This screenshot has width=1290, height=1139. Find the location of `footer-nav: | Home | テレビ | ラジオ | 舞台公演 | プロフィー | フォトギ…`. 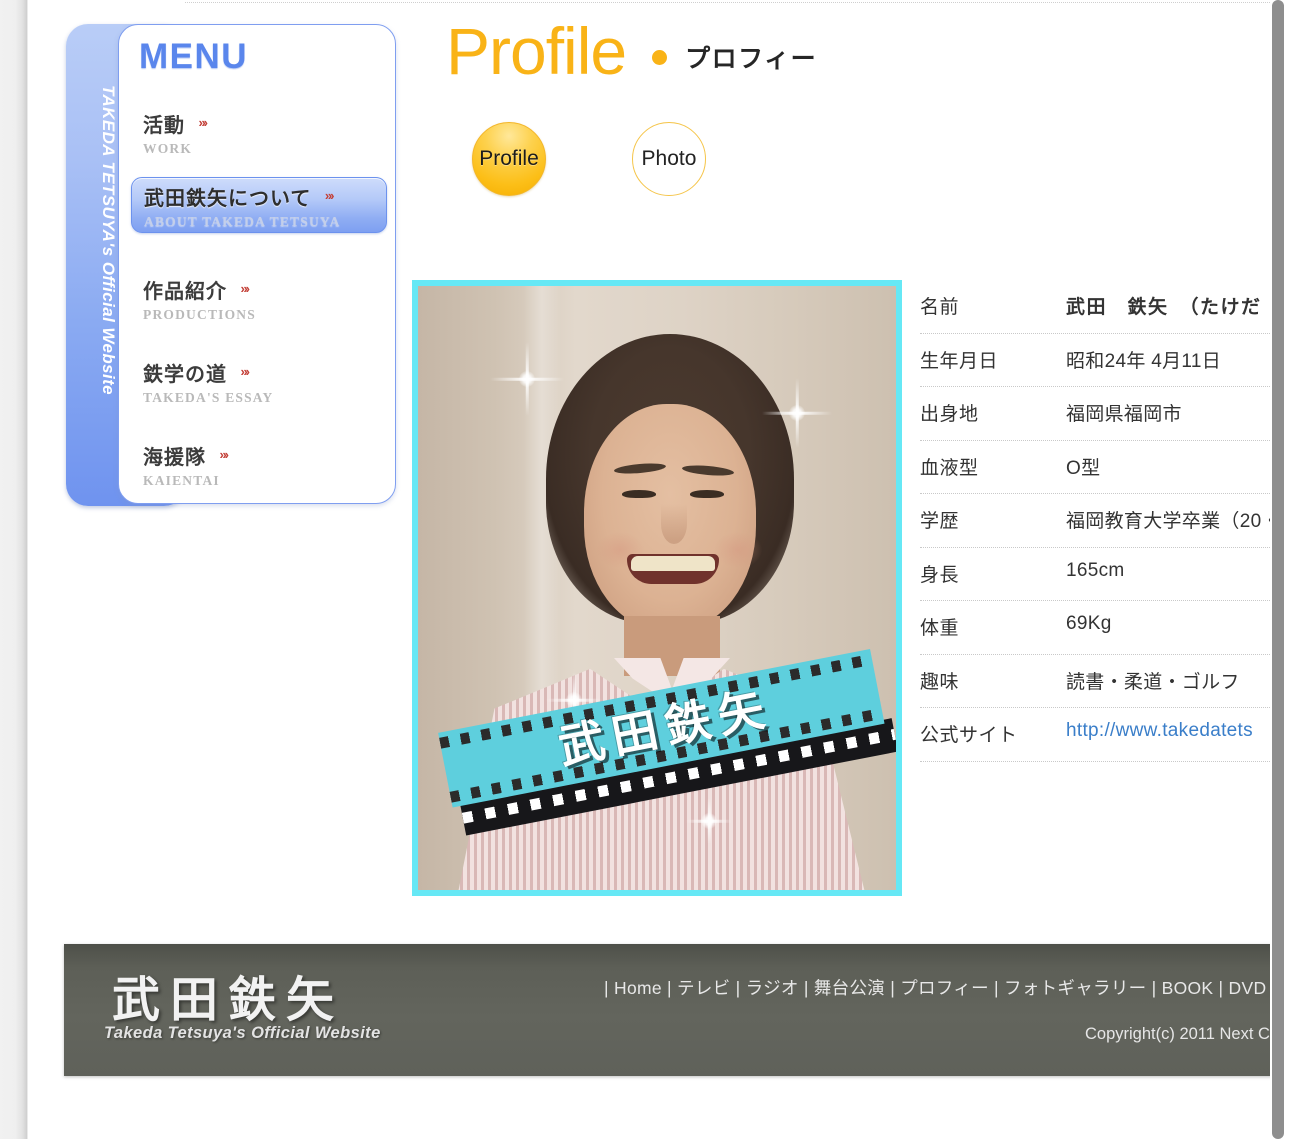

footer-nav: | Home | テレビ | ラジオ | 舞台公演 | プロフィー | フォトギ… is located at coordinates (935, 987).